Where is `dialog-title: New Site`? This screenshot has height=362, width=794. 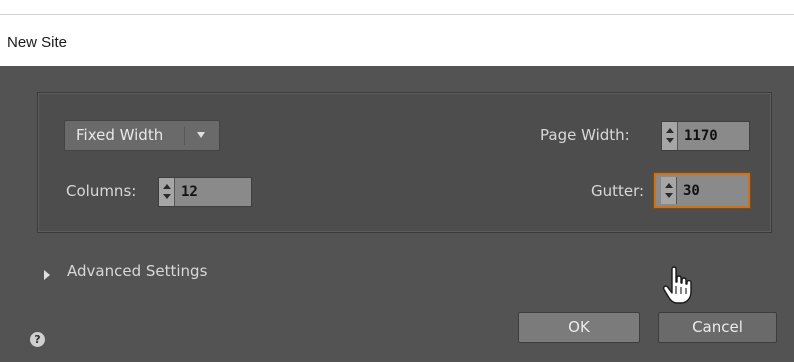 dialog-title: New Site is located at coordinates (37, 42).